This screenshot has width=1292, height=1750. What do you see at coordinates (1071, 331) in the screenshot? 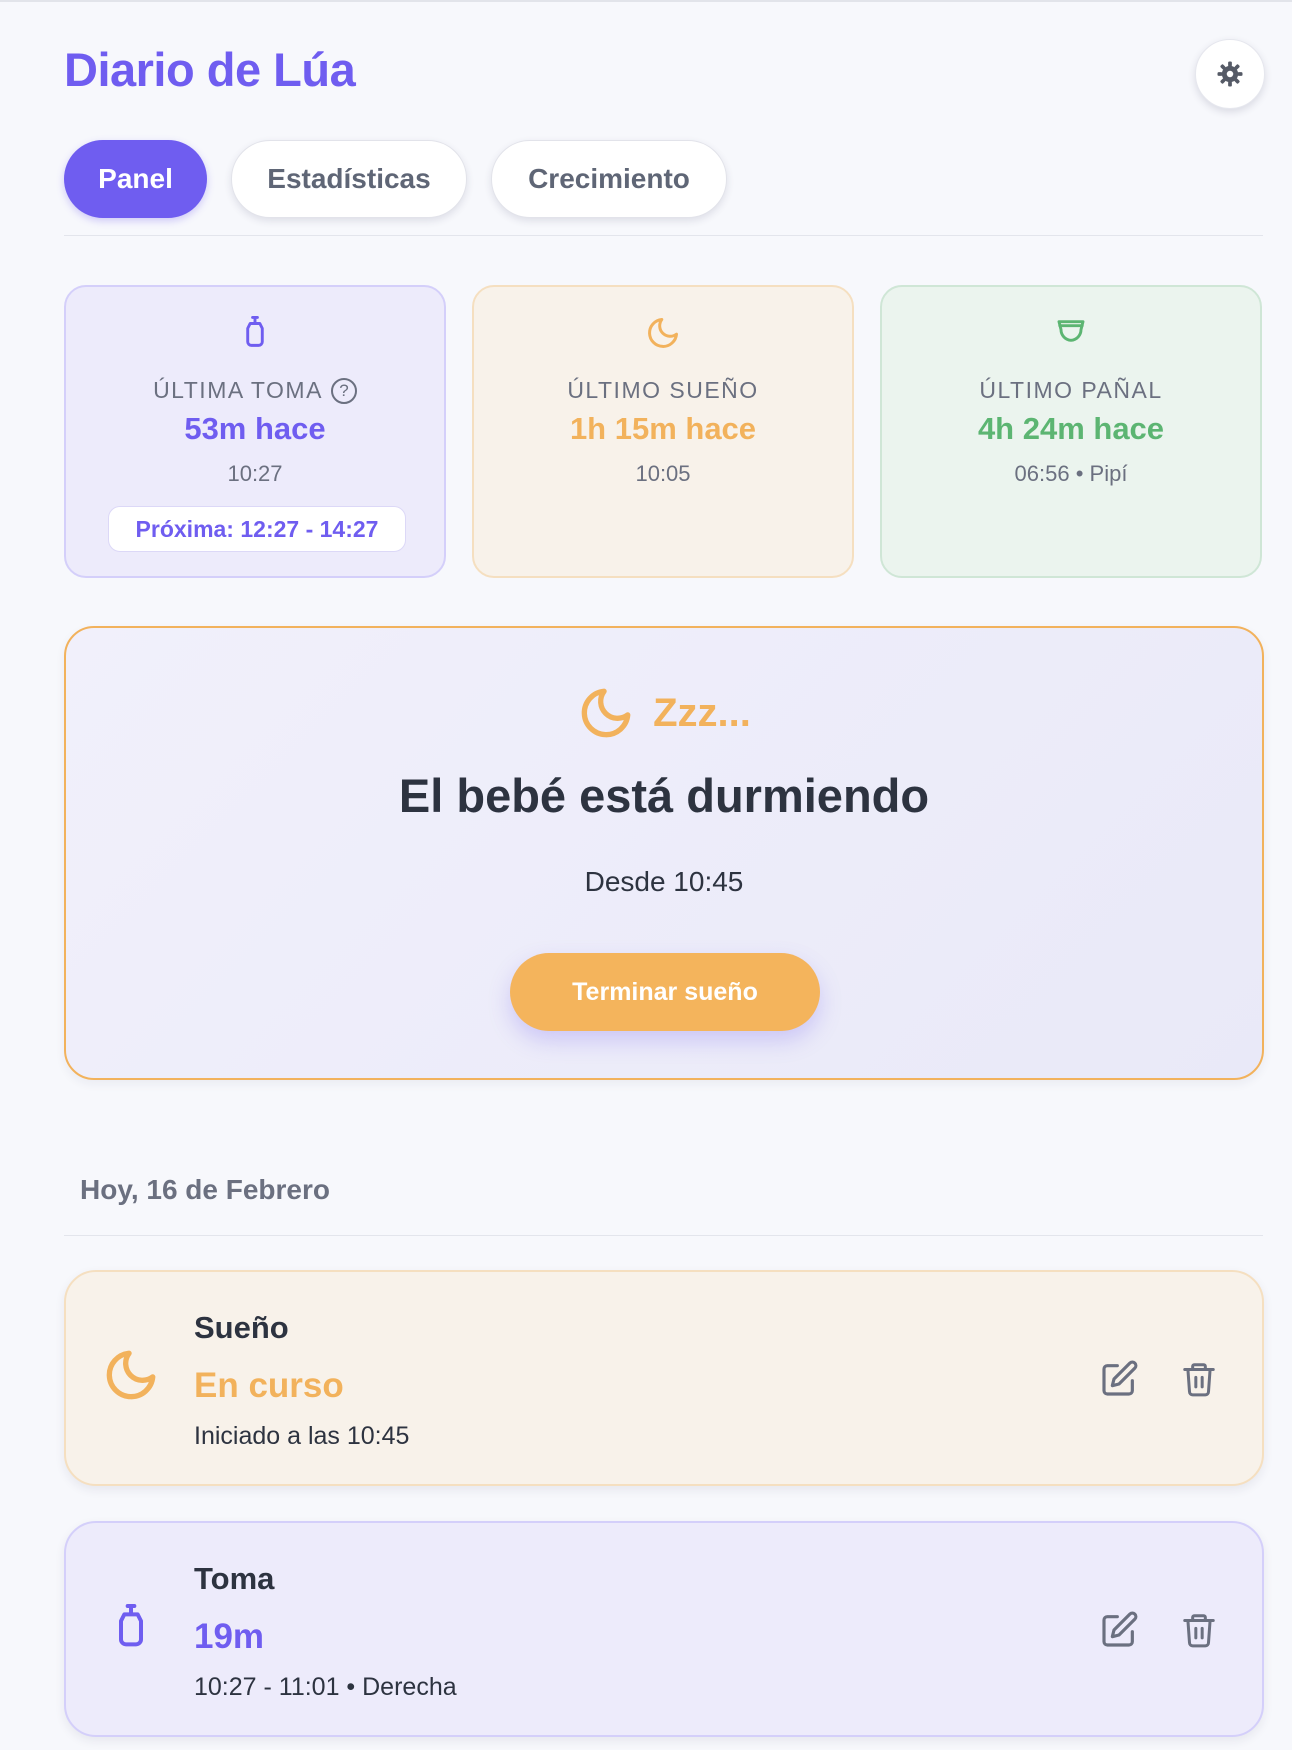
I see `diaper-icon` at bounding box center [1071, 331].